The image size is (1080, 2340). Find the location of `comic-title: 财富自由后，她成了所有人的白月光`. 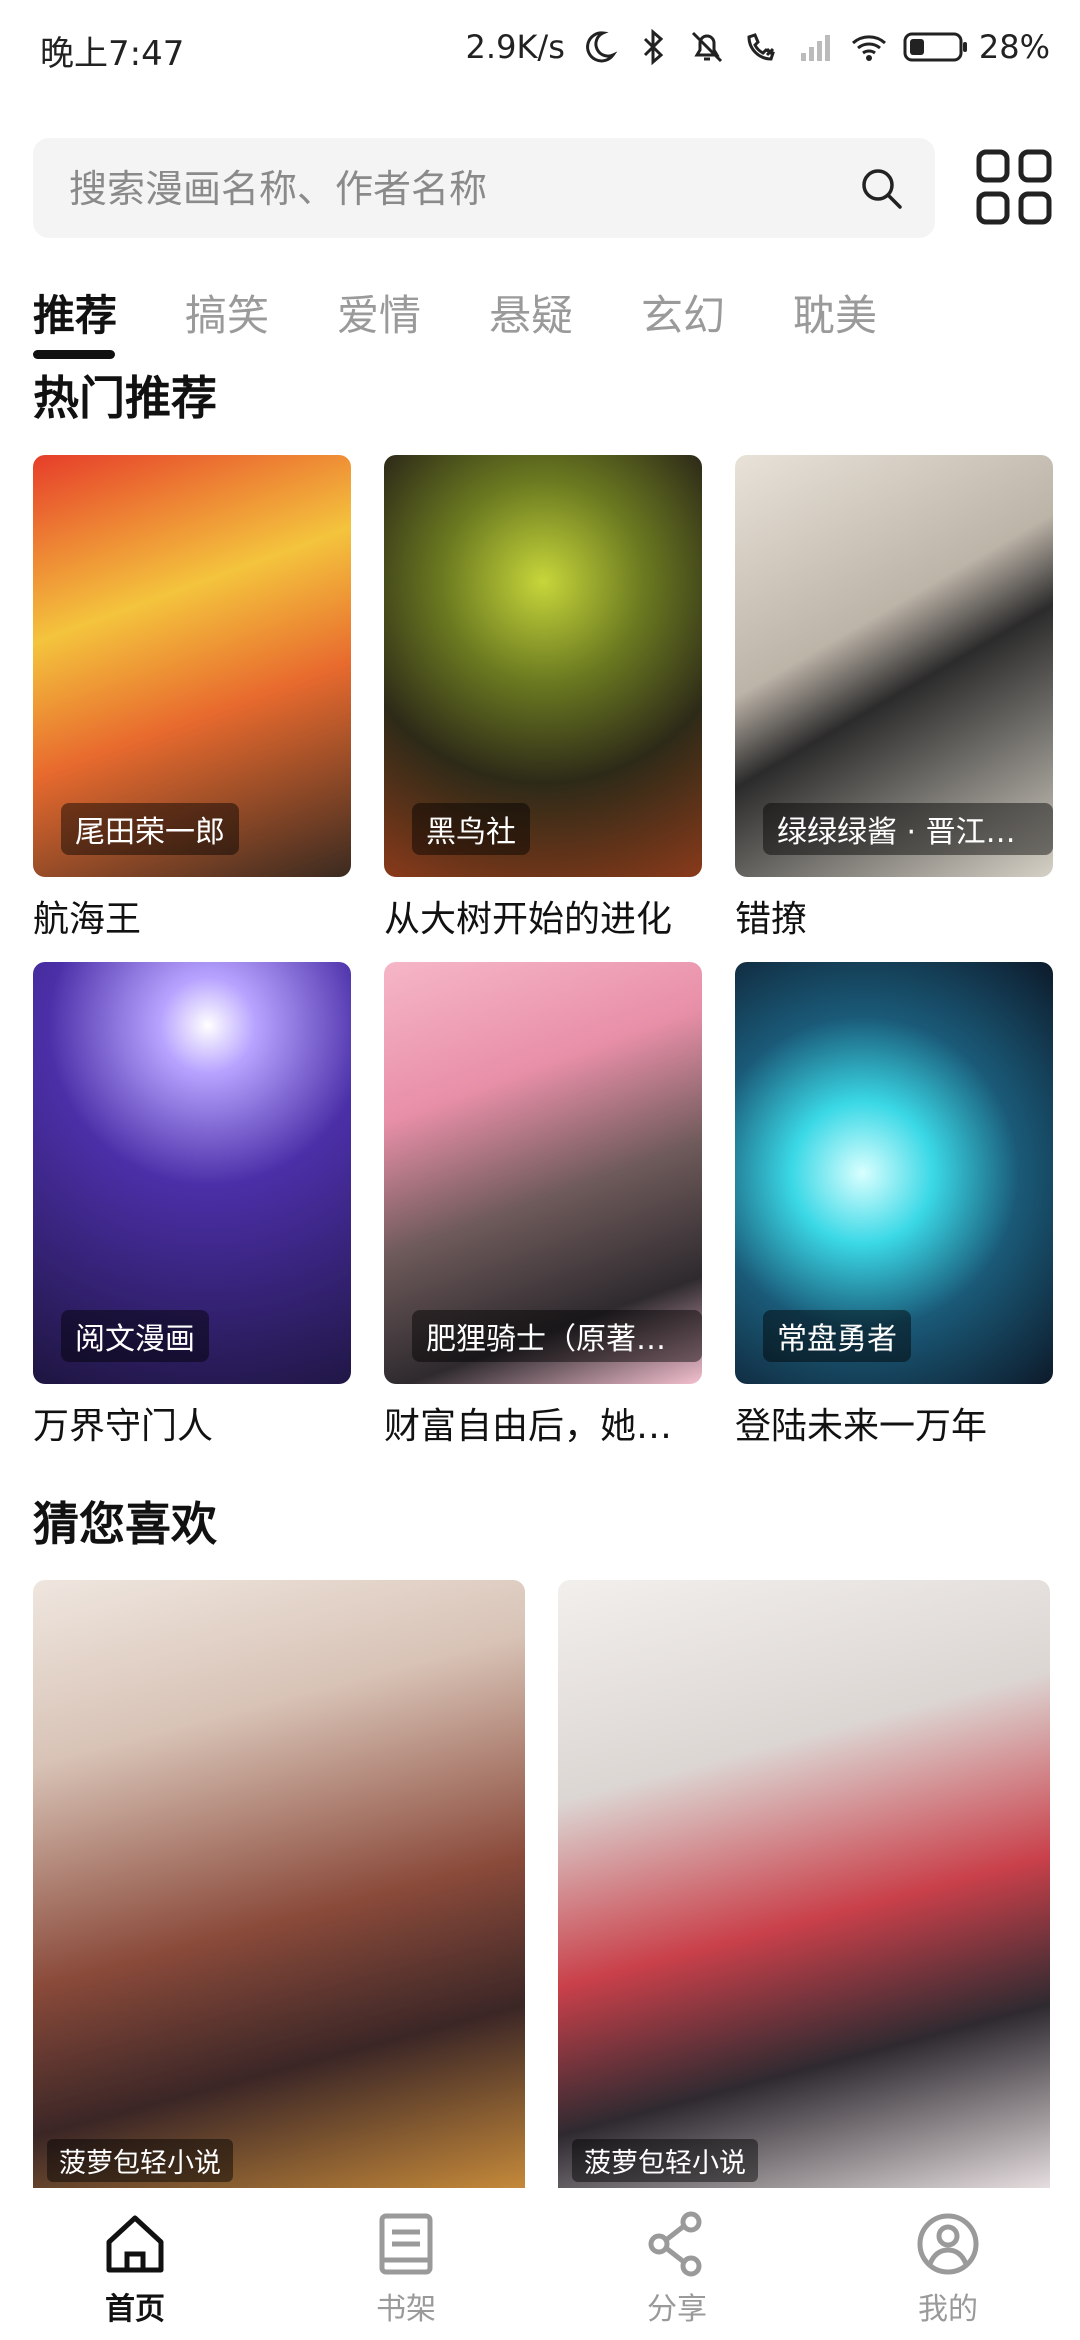

comic-title: 财富自由后，她成了所有人的白月光 is located at coordinates (543, 1423).